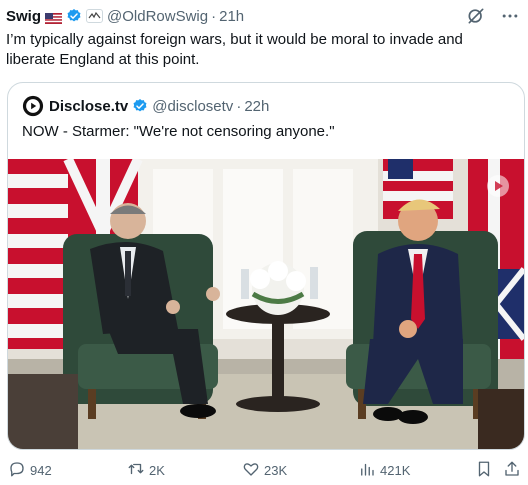 The height and width of the screenshot is (485, 528). What do you see at coordinates (276, 470) in the screenshot?
I see `like-count: 23K` at bounding box center [276, 470].